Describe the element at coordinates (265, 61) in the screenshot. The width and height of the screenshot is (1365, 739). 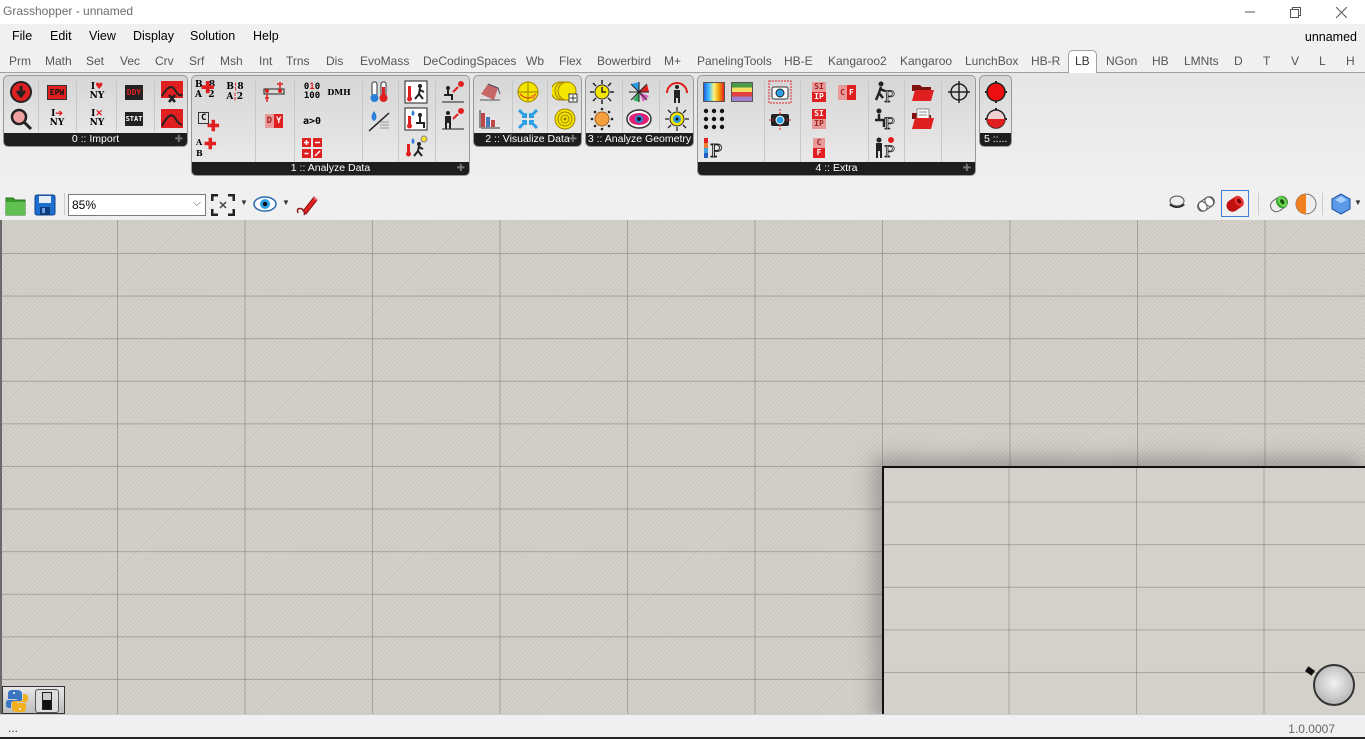
I see `tab-int: Int` at that location.